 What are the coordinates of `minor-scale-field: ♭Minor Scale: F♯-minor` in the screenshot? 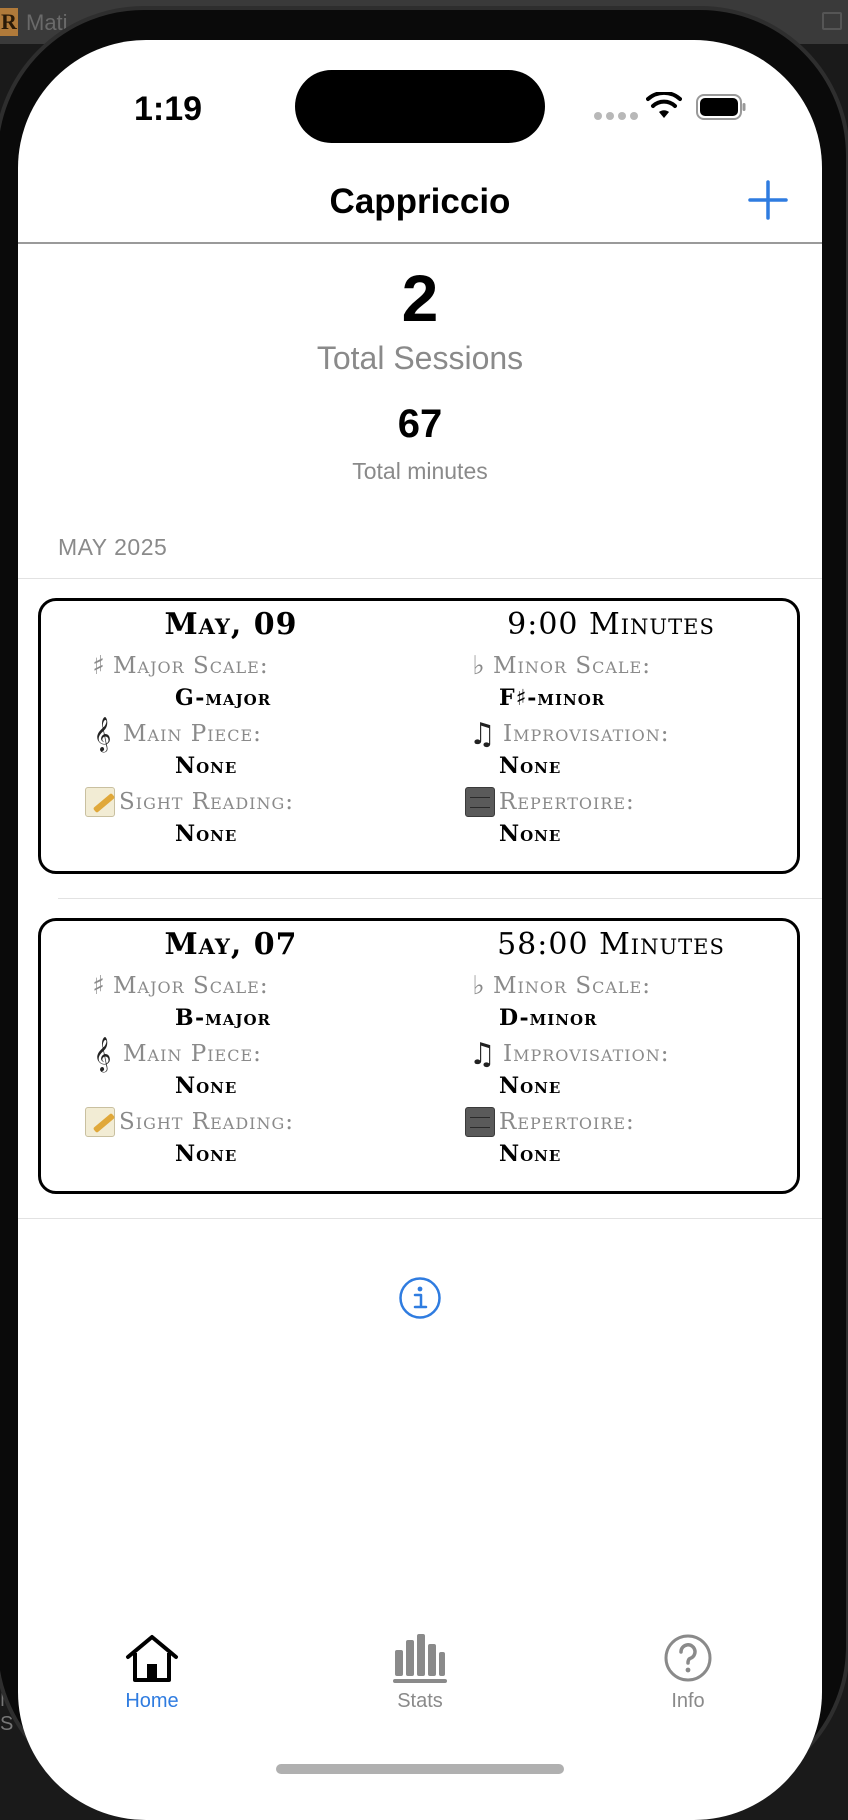 It's located at (643, 683).